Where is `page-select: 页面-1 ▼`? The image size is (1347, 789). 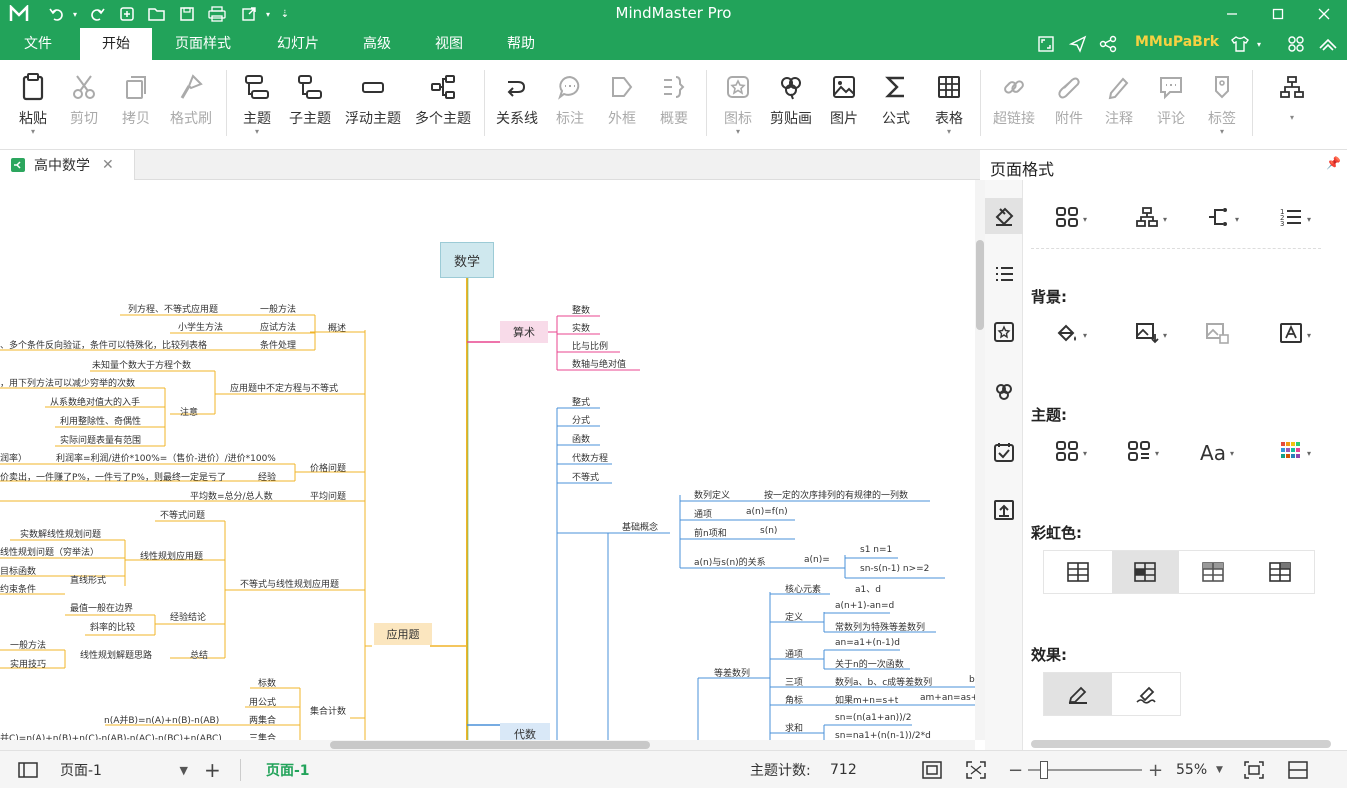 page-select: 页面-1 ▼ is located at coordinates (124, 770).